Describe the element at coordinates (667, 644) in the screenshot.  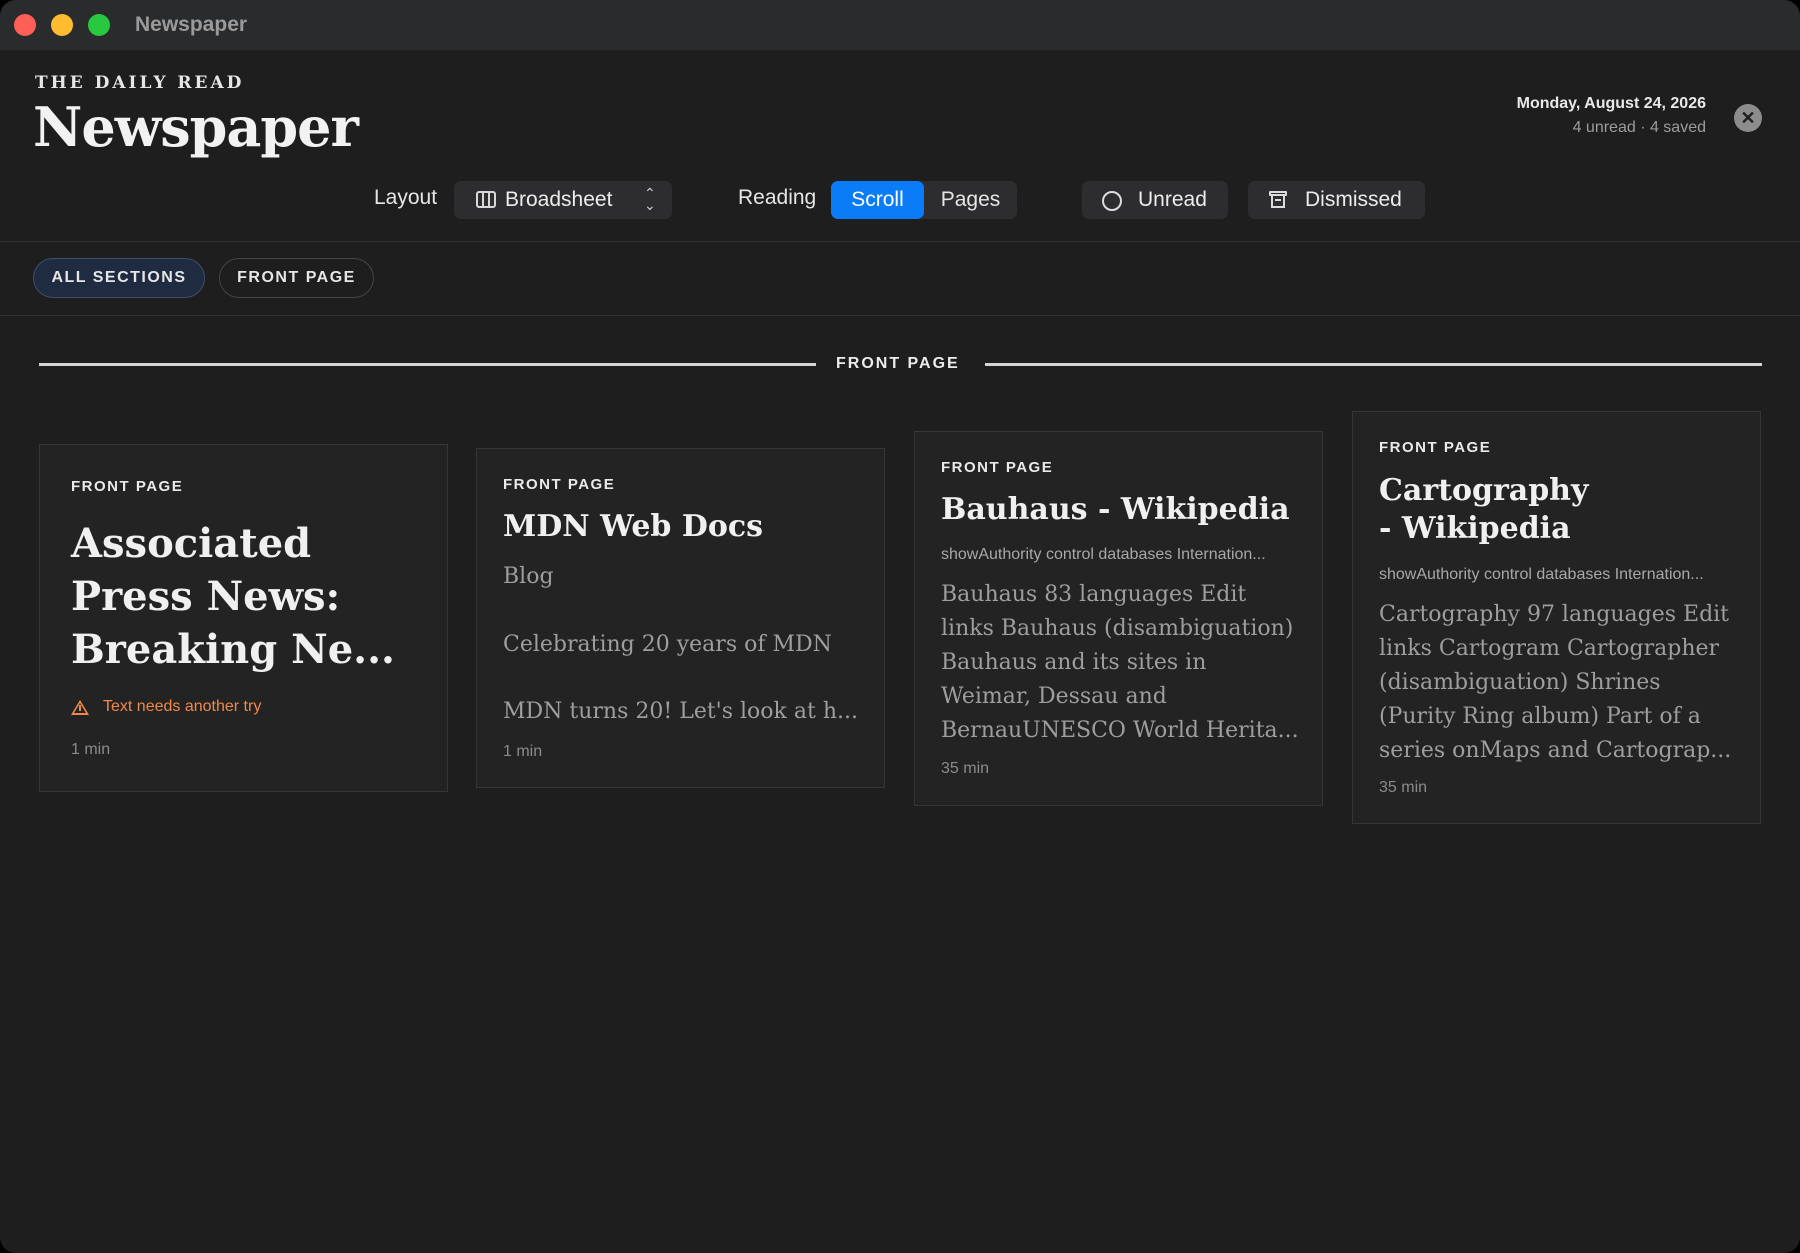
I see `article-excerpt-line: Celebrating 20 years of MDN` at that location.